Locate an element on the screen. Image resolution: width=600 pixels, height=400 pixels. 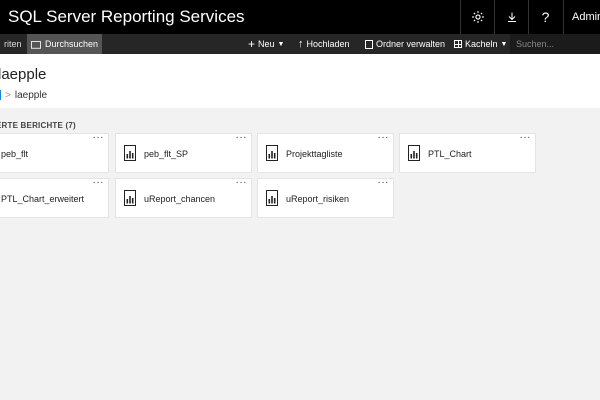
upload-label: Hochladen is located at coordinates (328, 44).